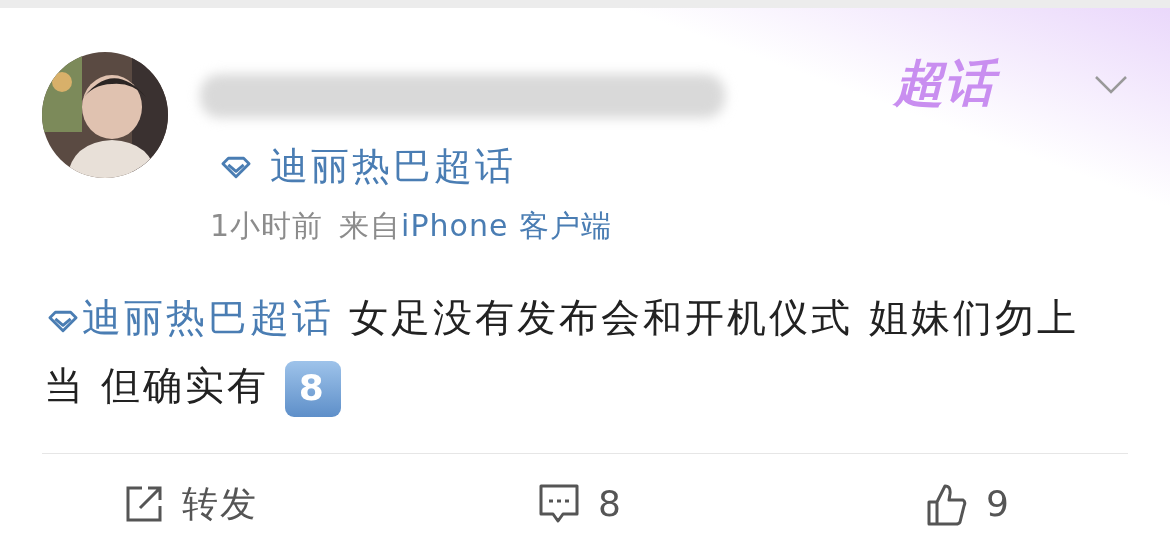  I want to click on comment-button: 8, so click(580, 504).